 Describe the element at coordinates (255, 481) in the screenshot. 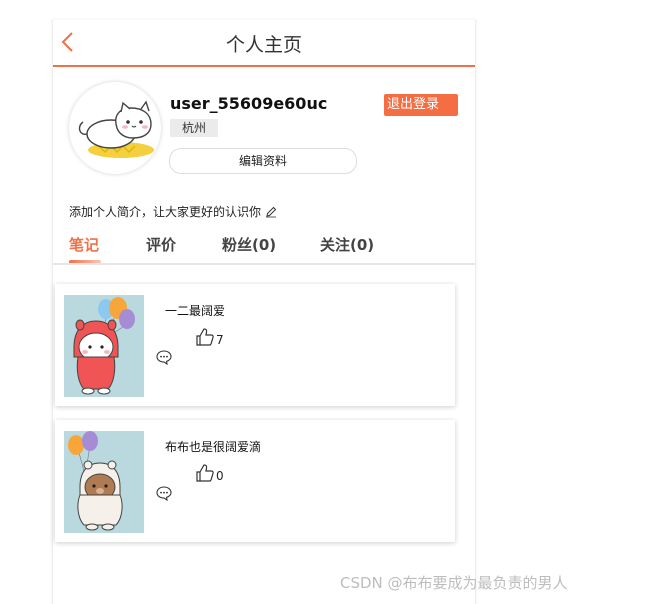

I see `note-card: 布布也是很阔爱滴 0` at that location.